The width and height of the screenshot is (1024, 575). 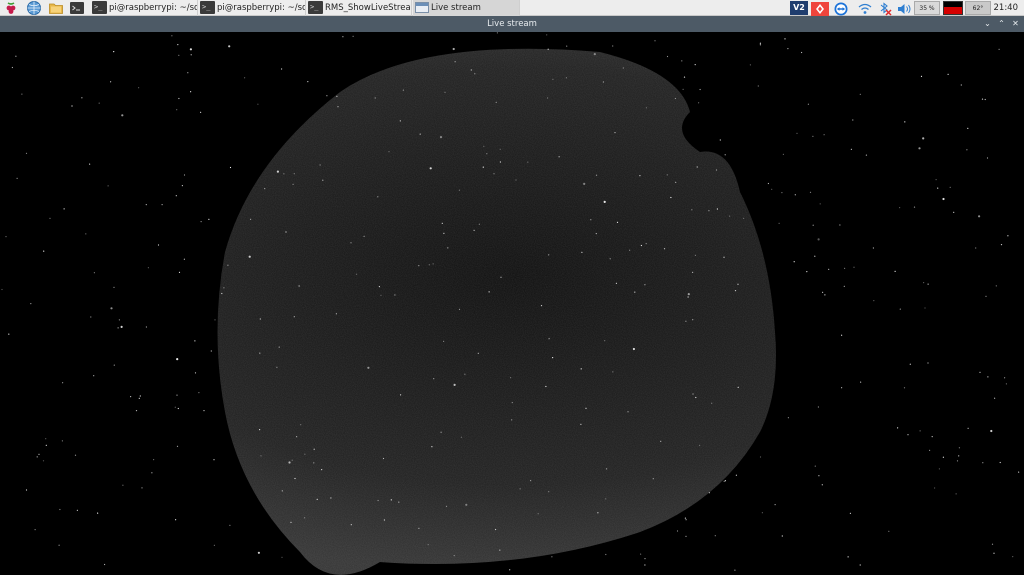 What do you see at coordinates (12, 8) in the screenshot?
I see `raspberry-menu-icon` at bounding box center [12, 8].